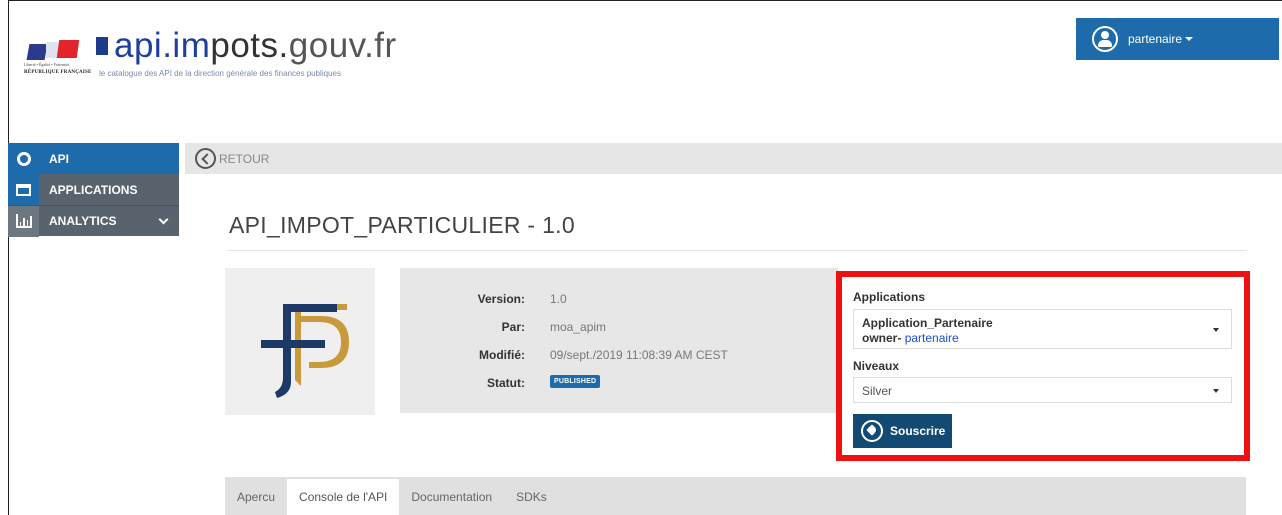 The width and height of the screenshot is (1282, 515). Describe the element at coordinates (877, 391) in the screenshot. I see `level-value: Silver` at that location.